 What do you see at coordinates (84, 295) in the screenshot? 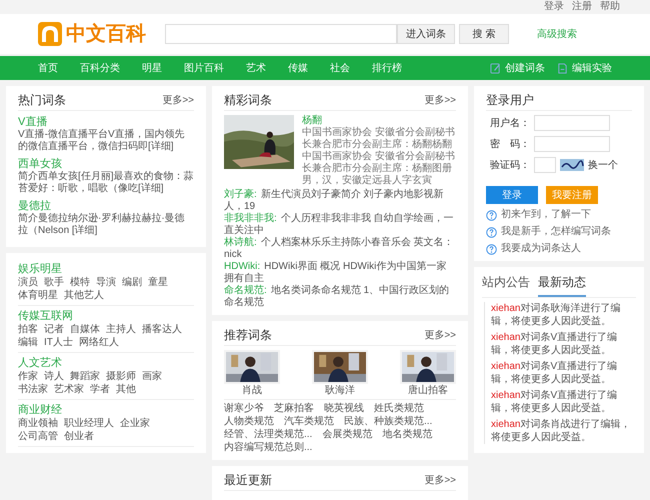
I see `category-tag: 其他艺人` at bounding box center [84, 295].